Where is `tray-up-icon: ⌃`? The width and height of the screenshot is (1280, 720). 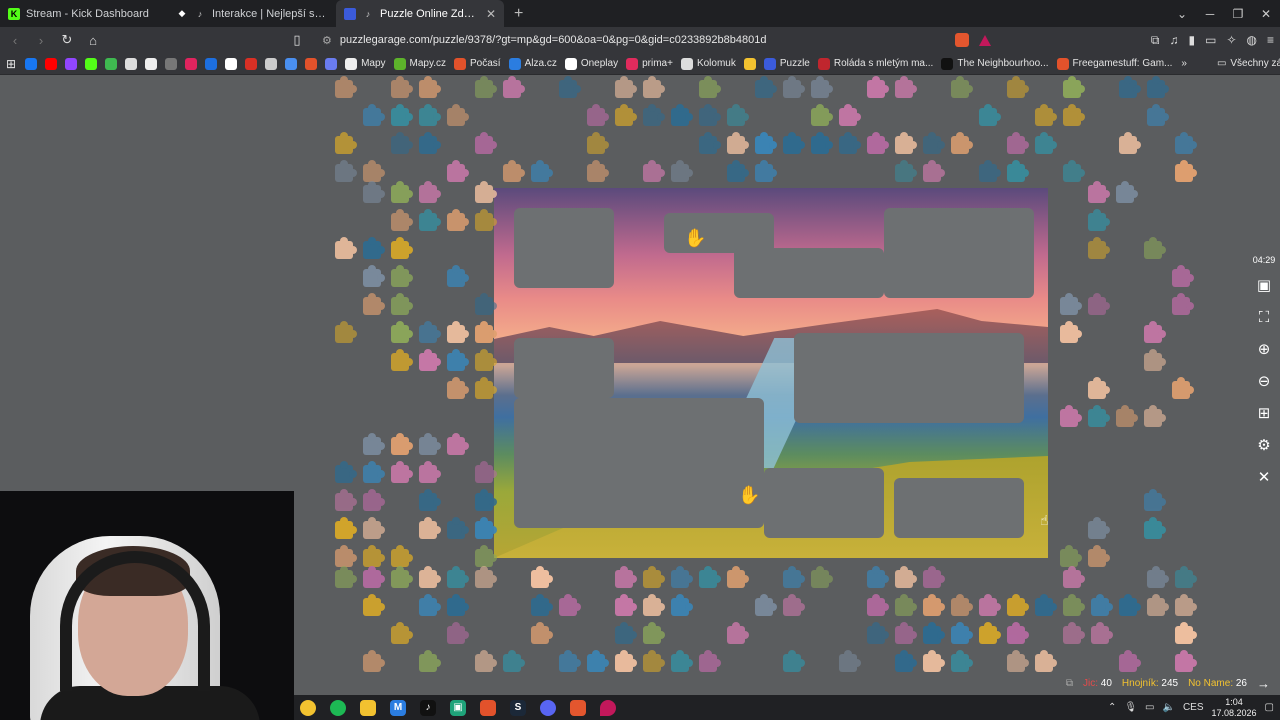 tray-up-icon: ⌃ is located at coordinates (1112, 707).